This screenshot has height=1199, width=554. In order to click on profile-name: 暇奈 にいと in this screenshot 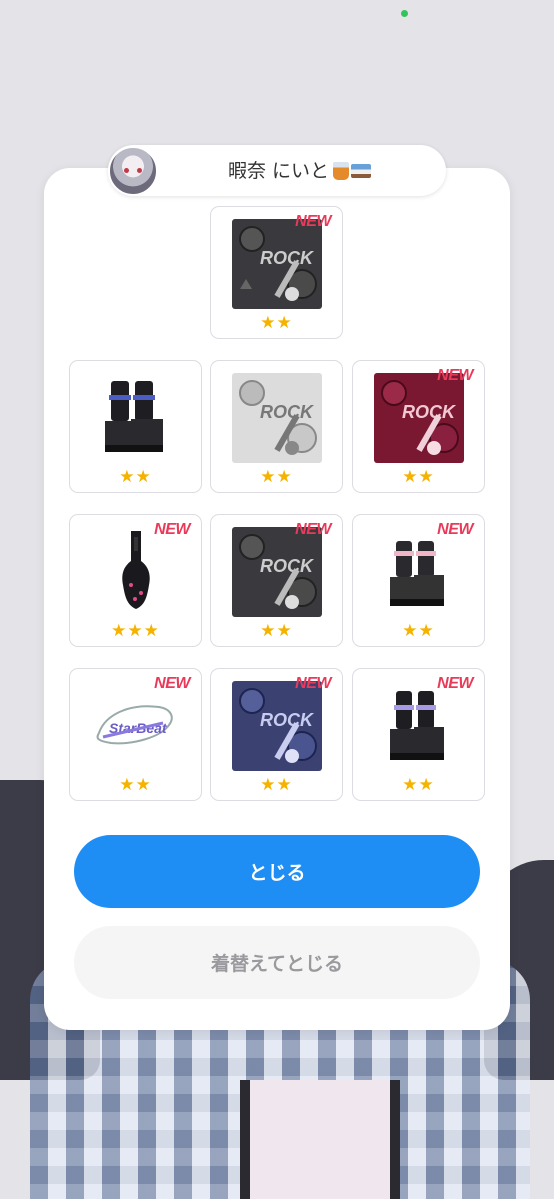, I will do `click(300, 171)`.